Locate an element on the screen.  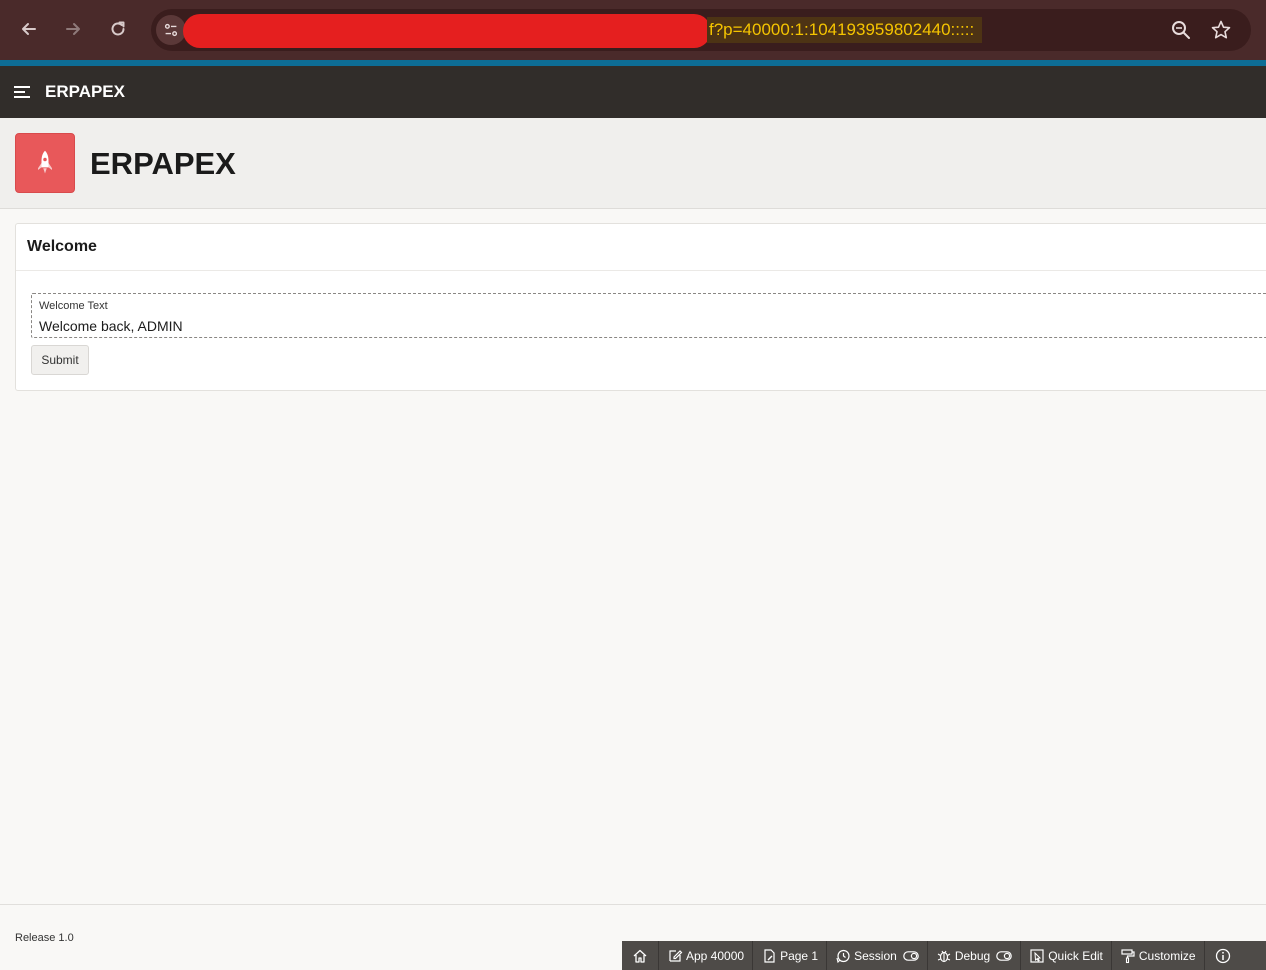
back-arrow-icon is located at coordinates (29, 29).